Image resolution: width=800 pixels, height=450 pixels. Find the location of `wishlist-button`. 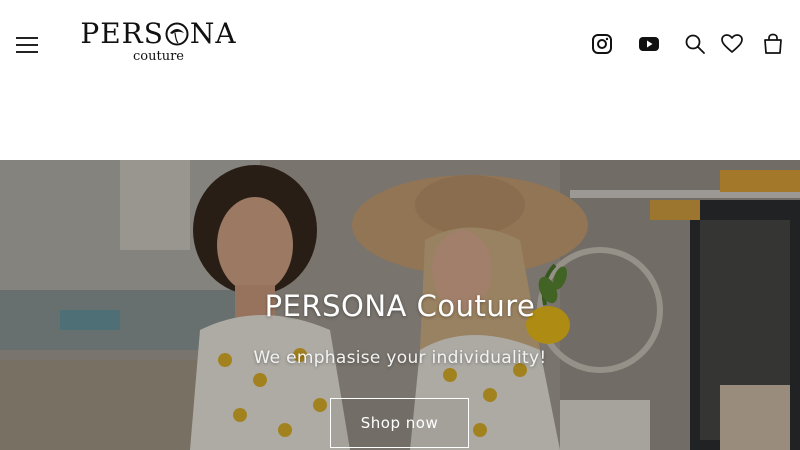

wishlist-button is located at coordinates (732, 44).